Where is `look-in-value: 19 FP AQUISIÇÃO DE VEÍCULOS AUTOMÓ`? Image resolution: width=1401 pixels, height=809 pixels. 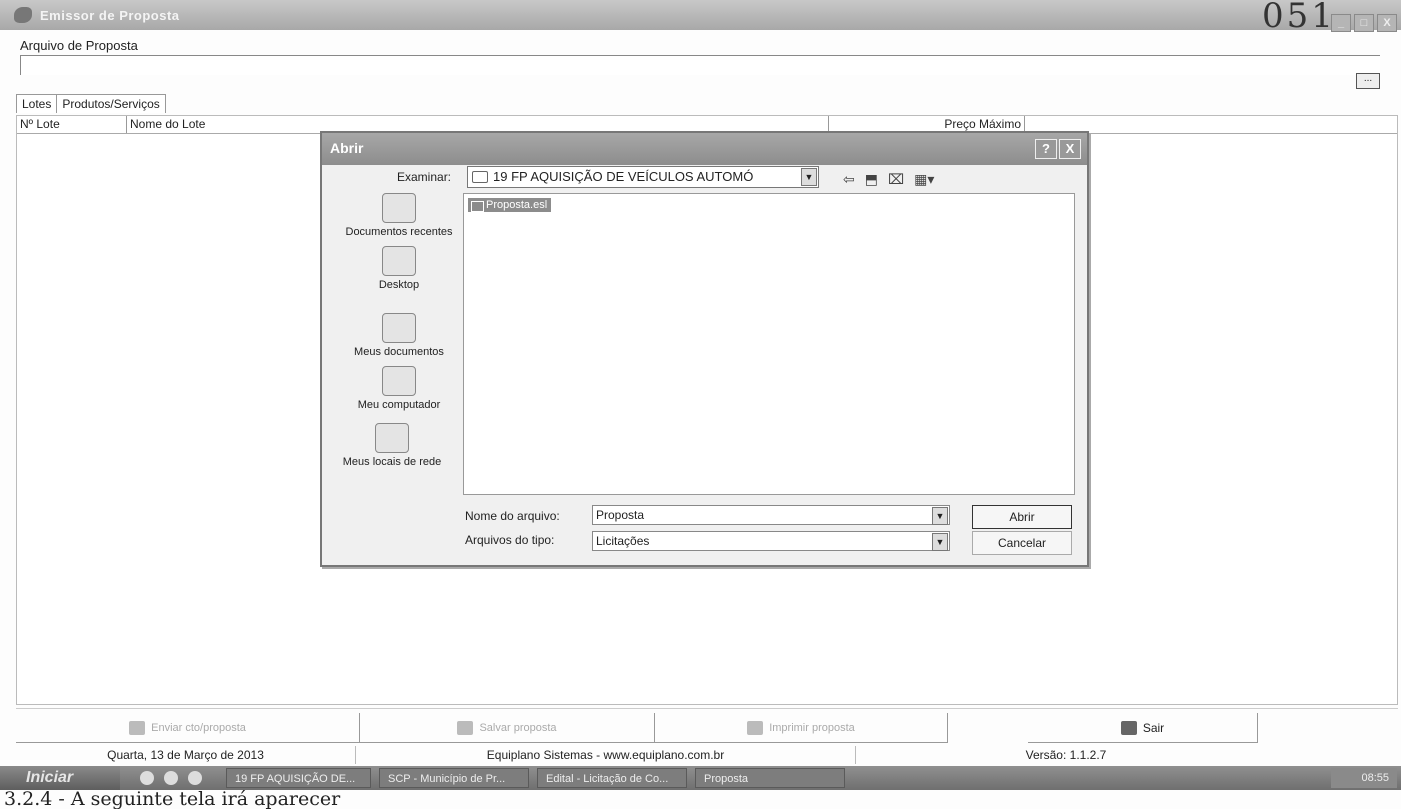
look-in-value: 19 FP AQUISIÇÃO DE VEÍCULOS AUTOMÓ is located at coordinates (623, 176).